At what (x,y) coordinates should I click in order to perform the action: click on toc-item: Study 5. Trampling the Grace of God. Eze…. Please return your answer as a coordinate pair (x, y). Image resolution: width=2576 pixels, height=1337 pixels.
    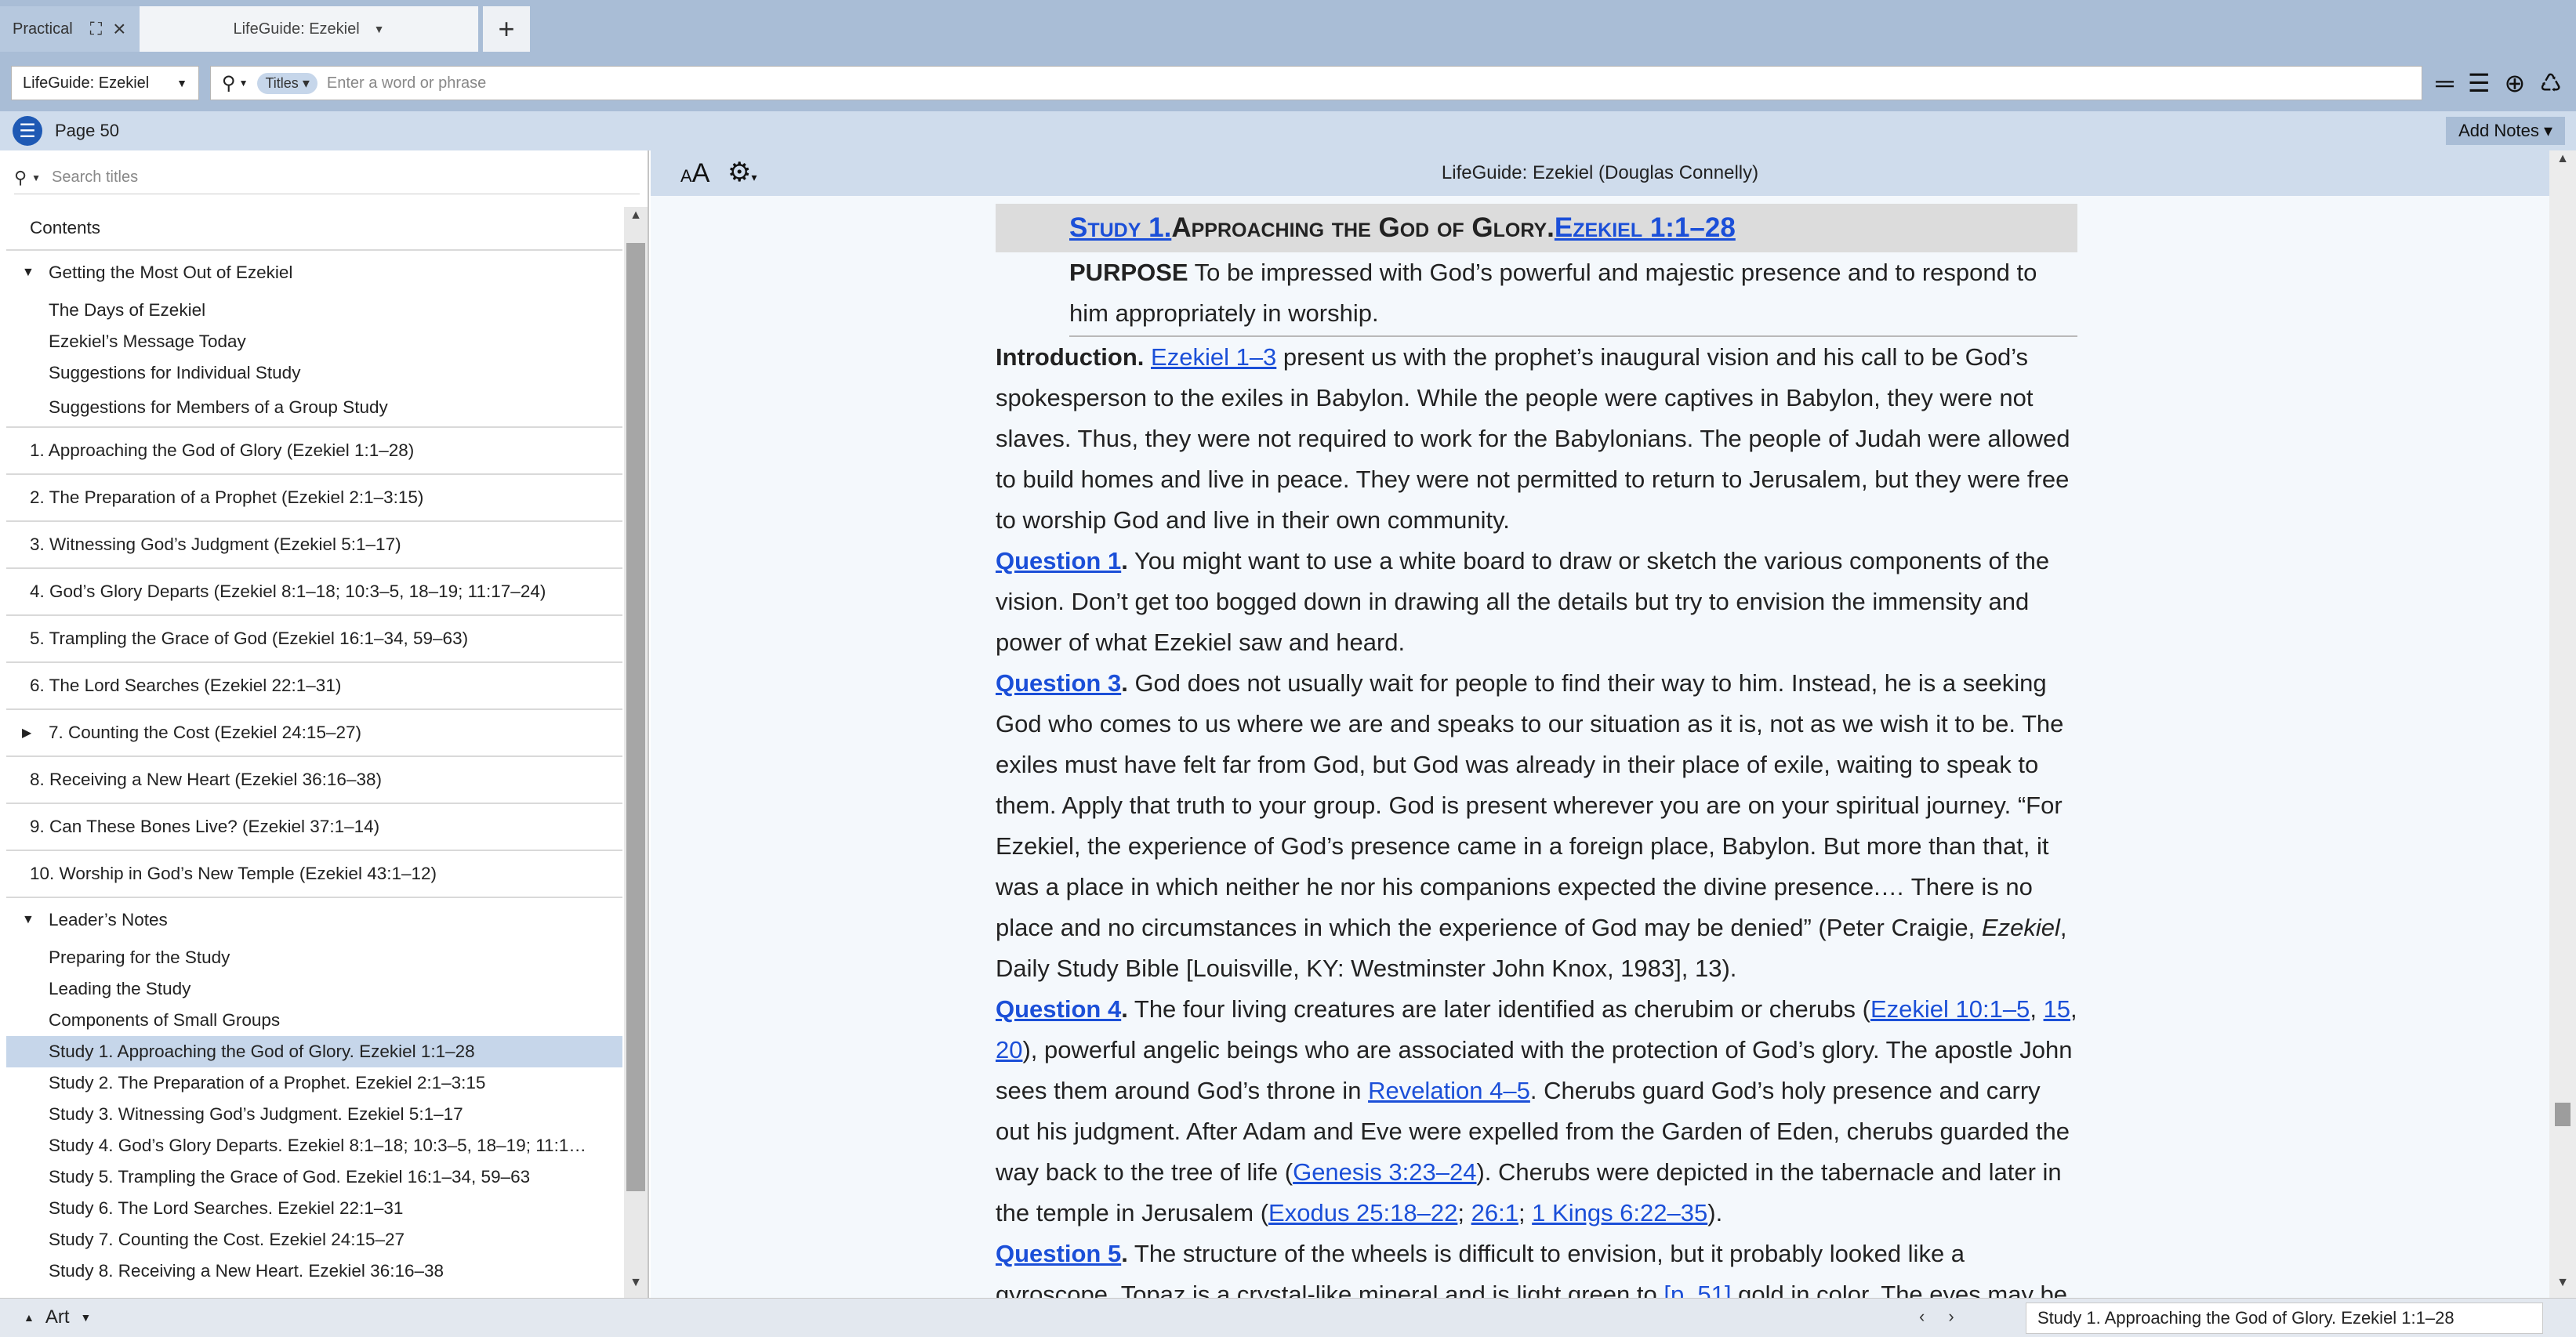
    Looking at the image, I should click on (314, 1177).